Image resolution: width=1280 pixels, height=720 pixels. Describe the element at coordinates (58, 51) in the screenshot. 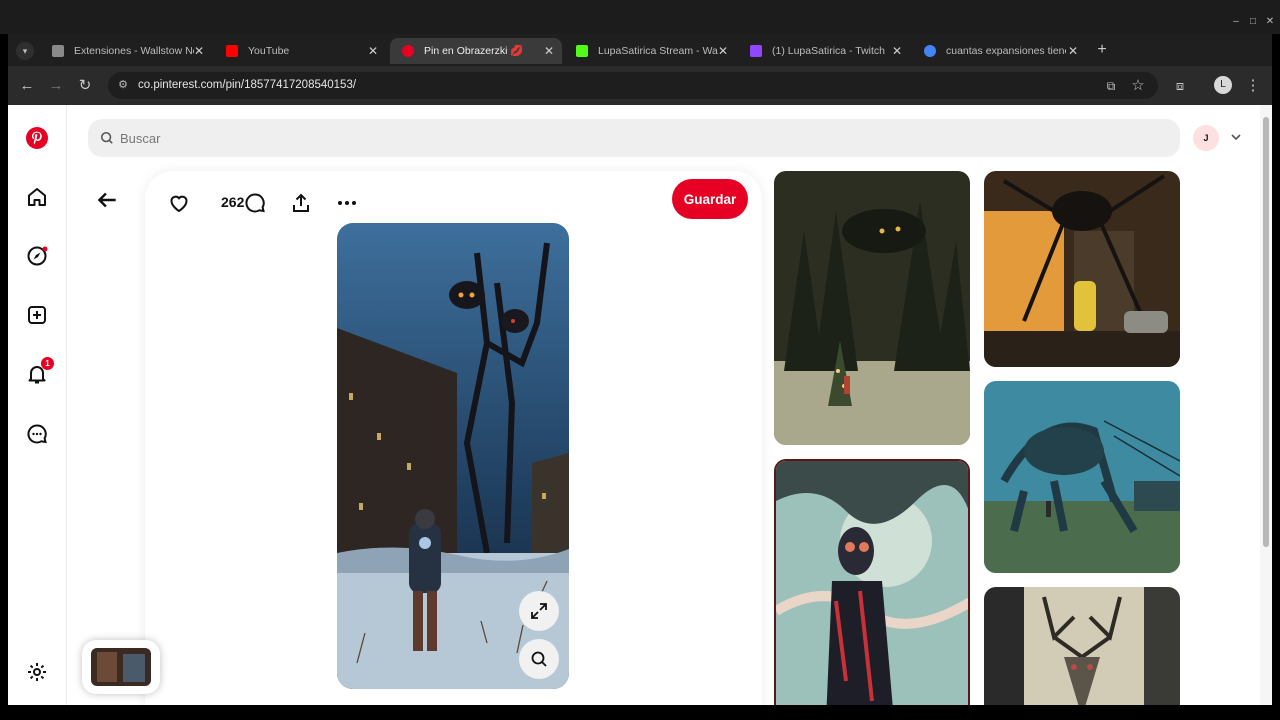

I see `puzzle-icon` at that location.